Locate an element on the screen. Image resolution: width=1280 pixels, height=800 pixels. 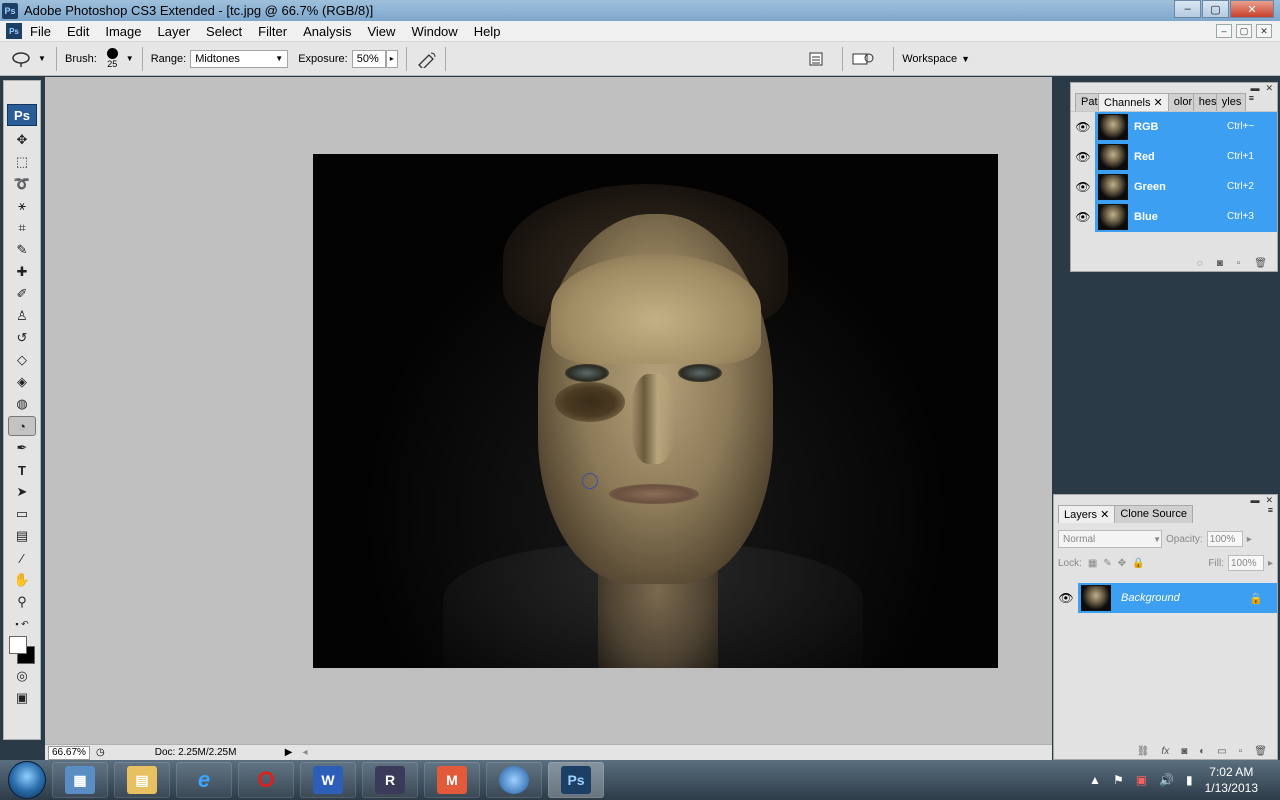
tab-clone-source: Clone Source is located at coordinates (1153, 514).